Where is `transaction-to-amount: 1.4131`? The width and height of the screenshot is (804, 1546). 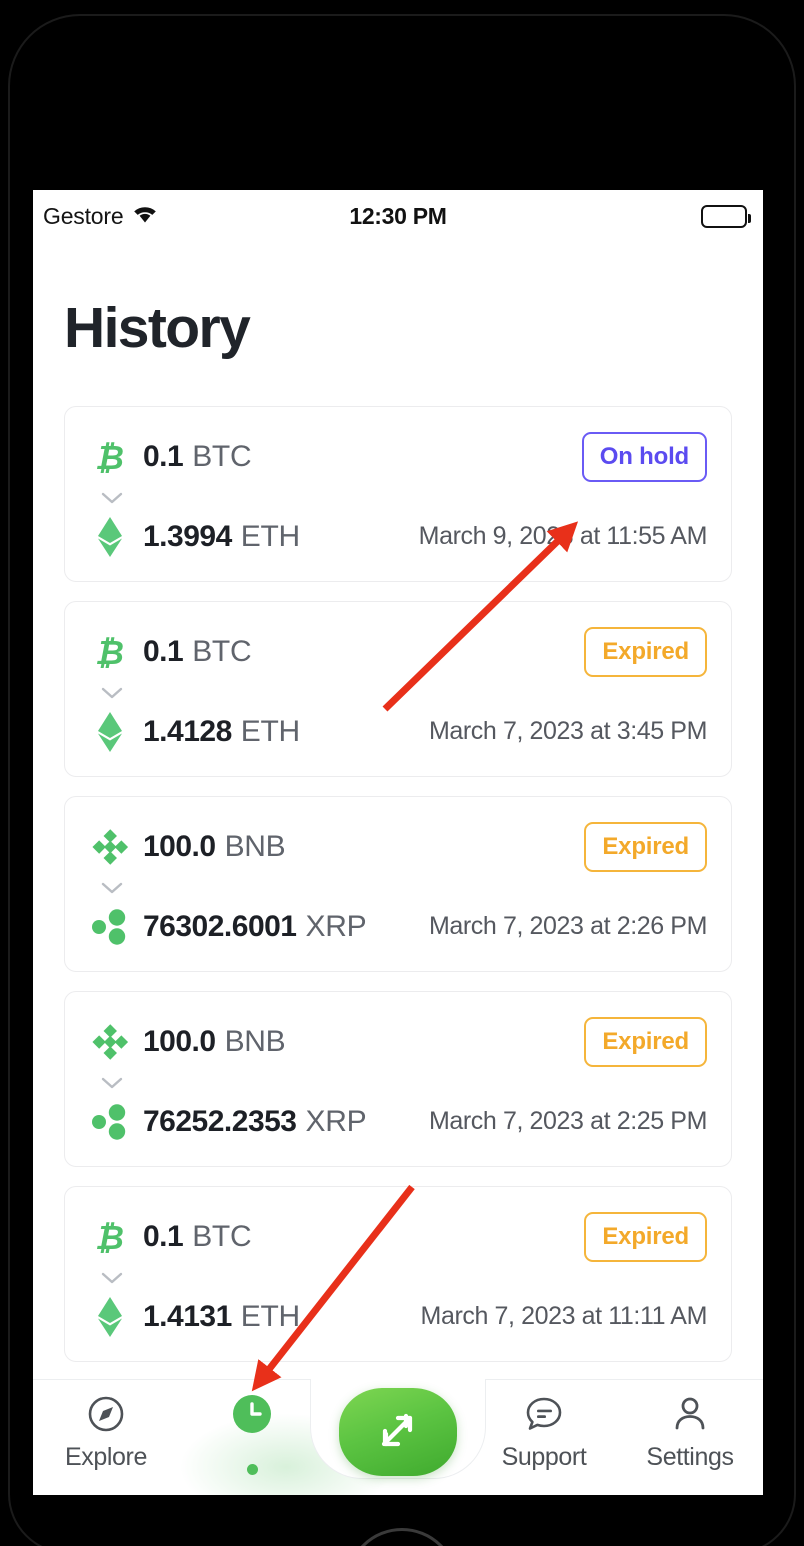 transaction-to-amount: 1.4131 is located at coordinates (187, 1316).